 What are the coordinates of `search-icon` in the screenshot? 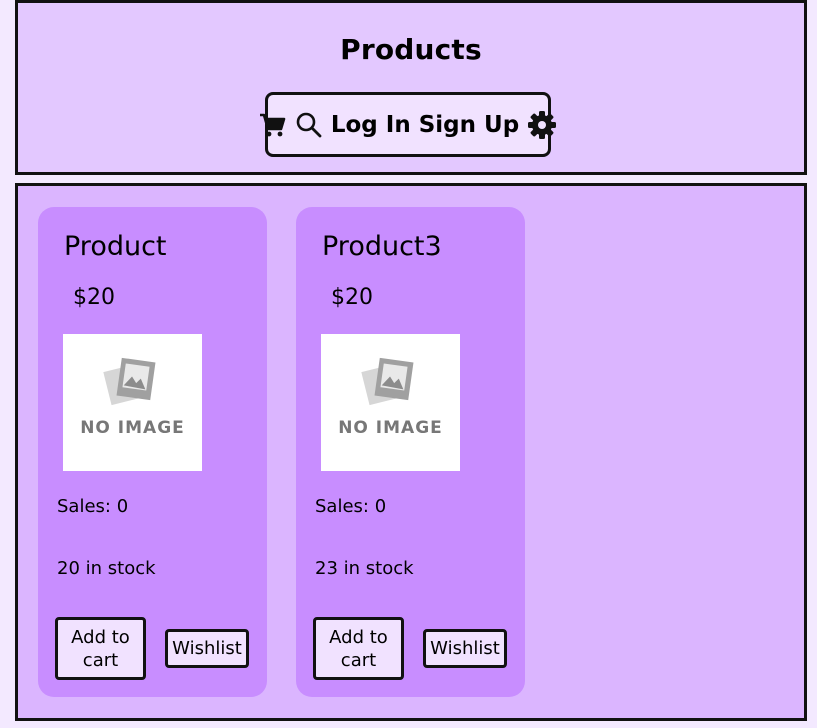 It's located at (309, 125).